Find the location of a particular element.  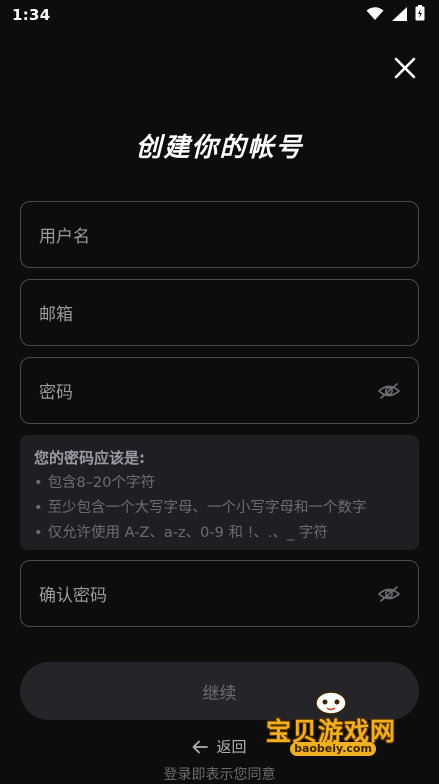

password-visibility-toggle is located at coordinates (389, 391).